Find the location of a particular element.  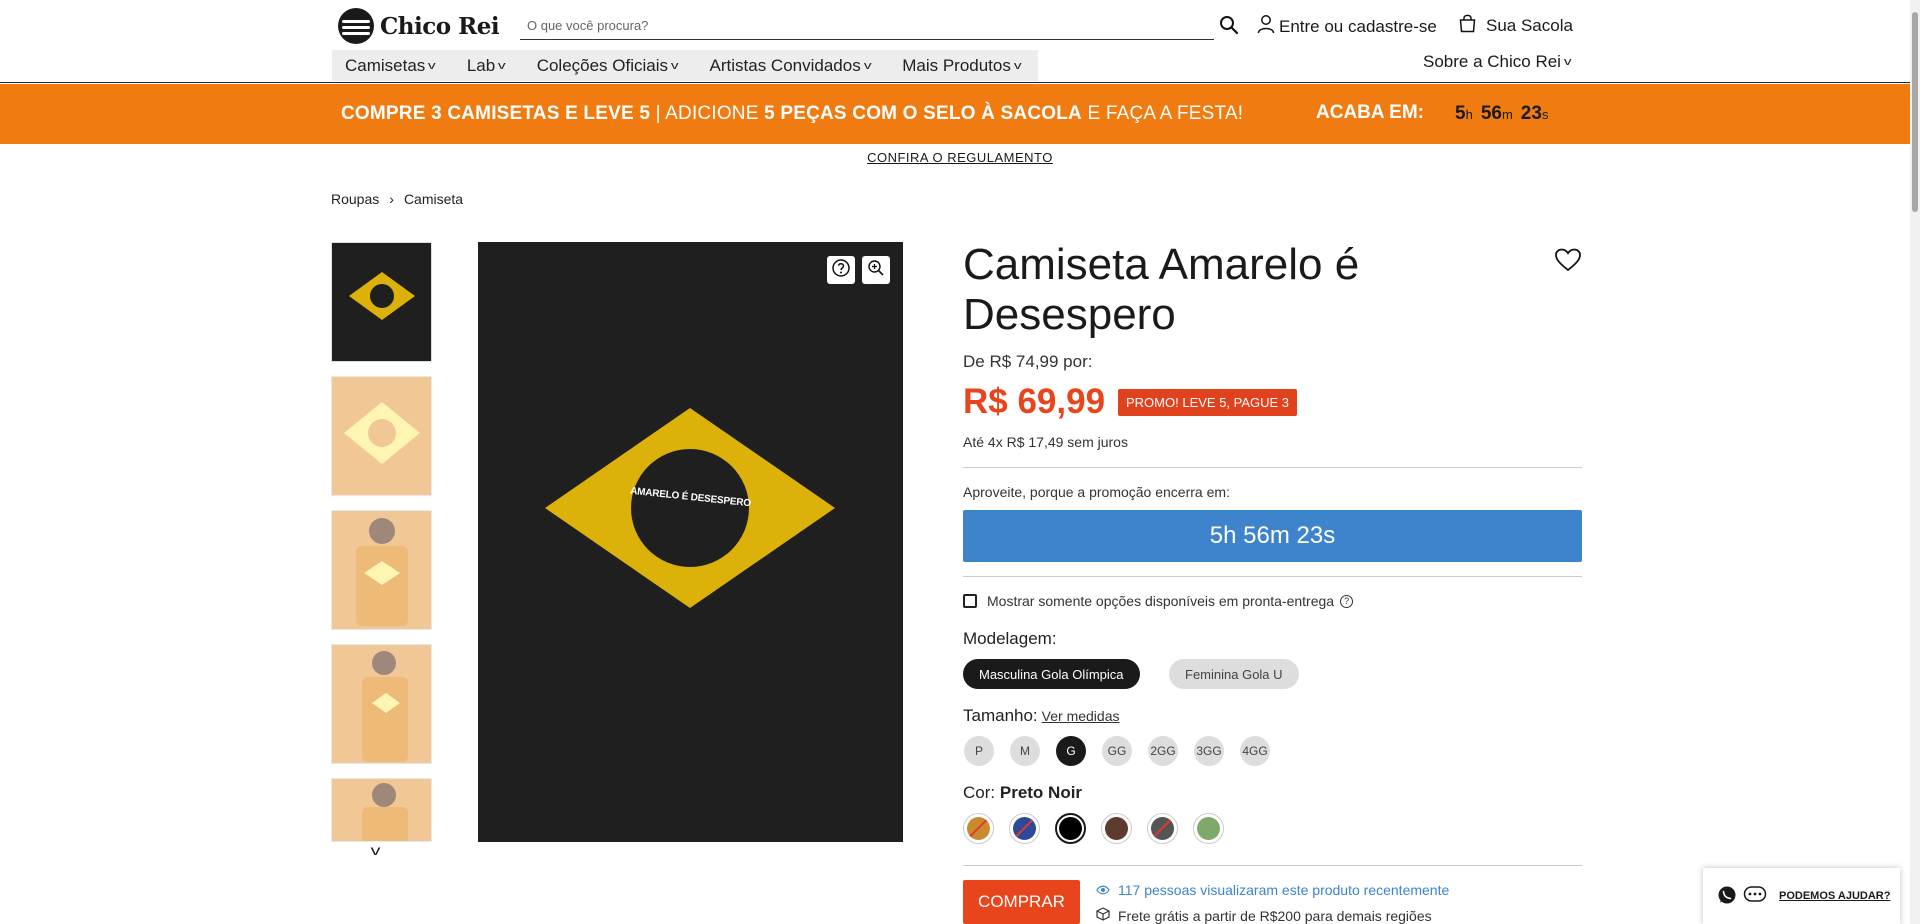

user-icon is located at coordinates (1266, 26).